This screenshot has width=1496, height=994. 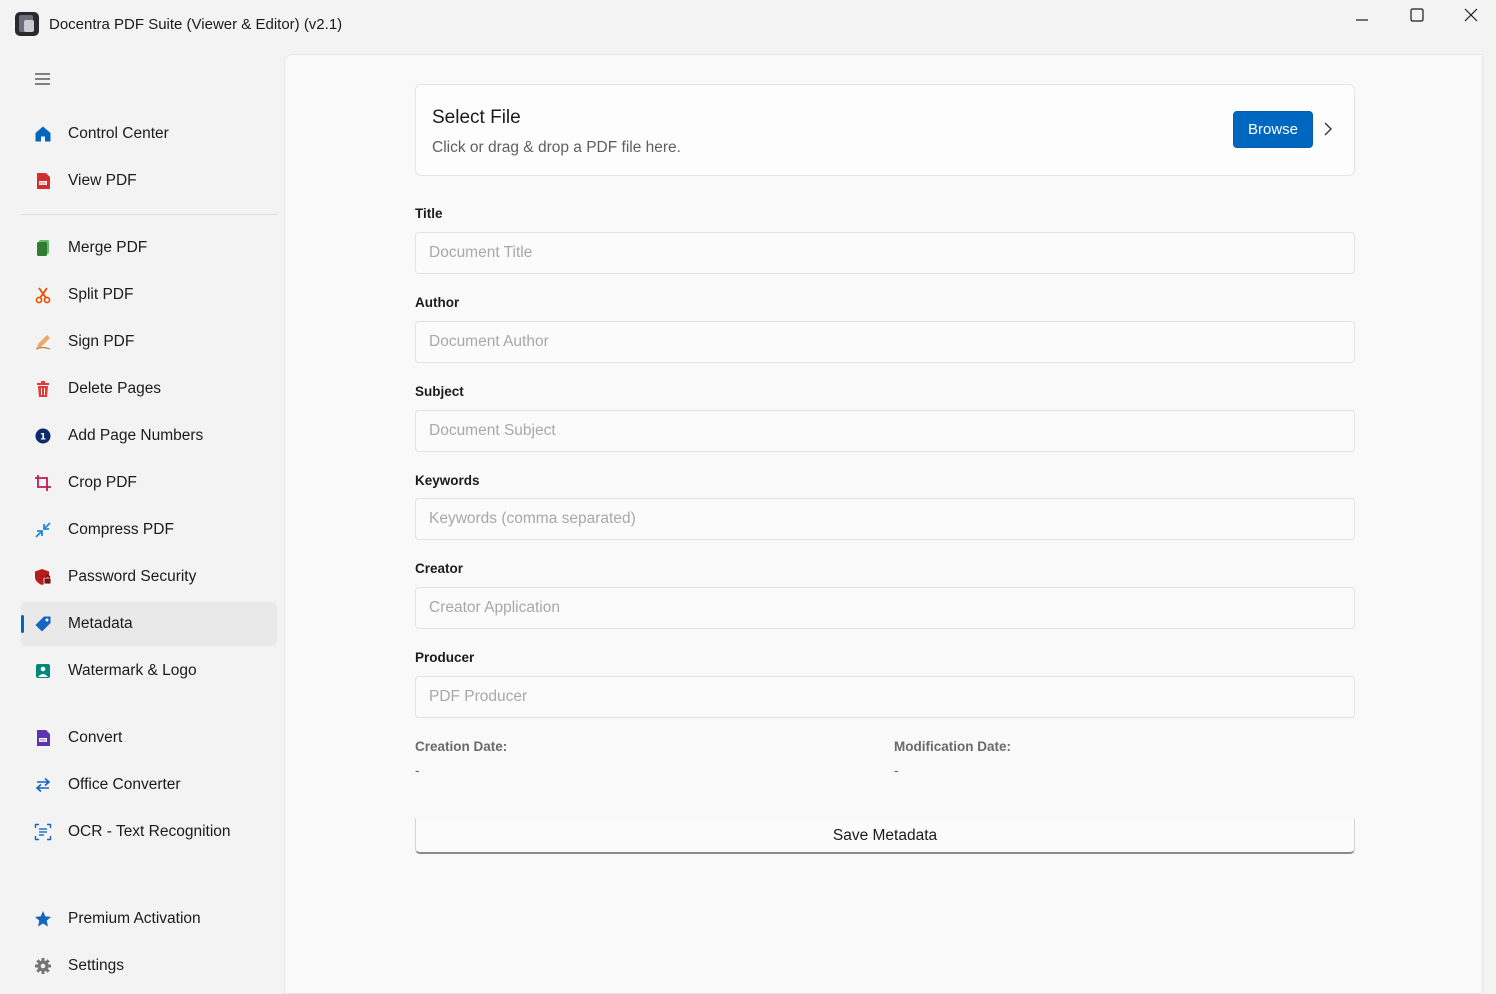 What do you see at coordinates (95, 737) in the screenshot?
I see `sidebar-item-label: Convert` at bounding box center [95, 737].